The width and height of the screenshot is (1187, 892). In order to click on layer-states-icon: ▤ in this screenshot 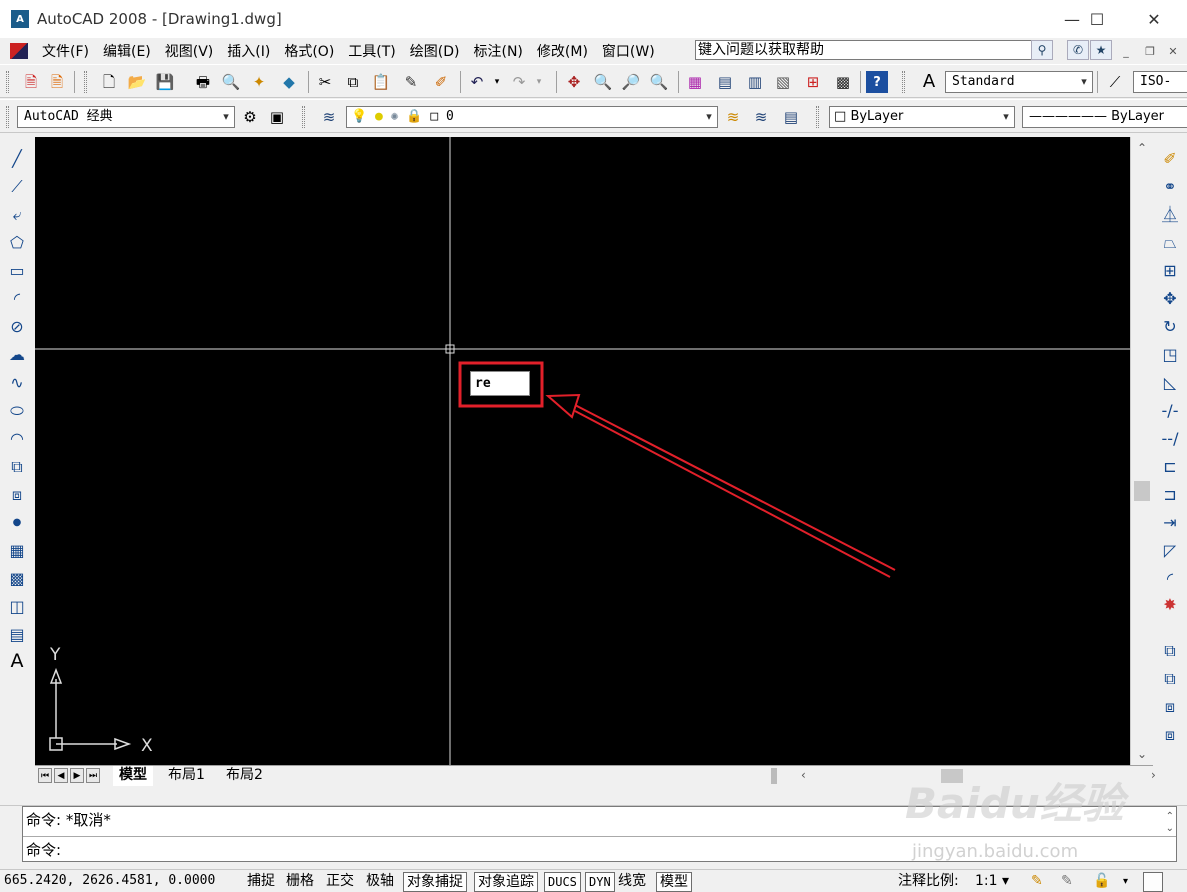, I will do `click(791, 117)`.